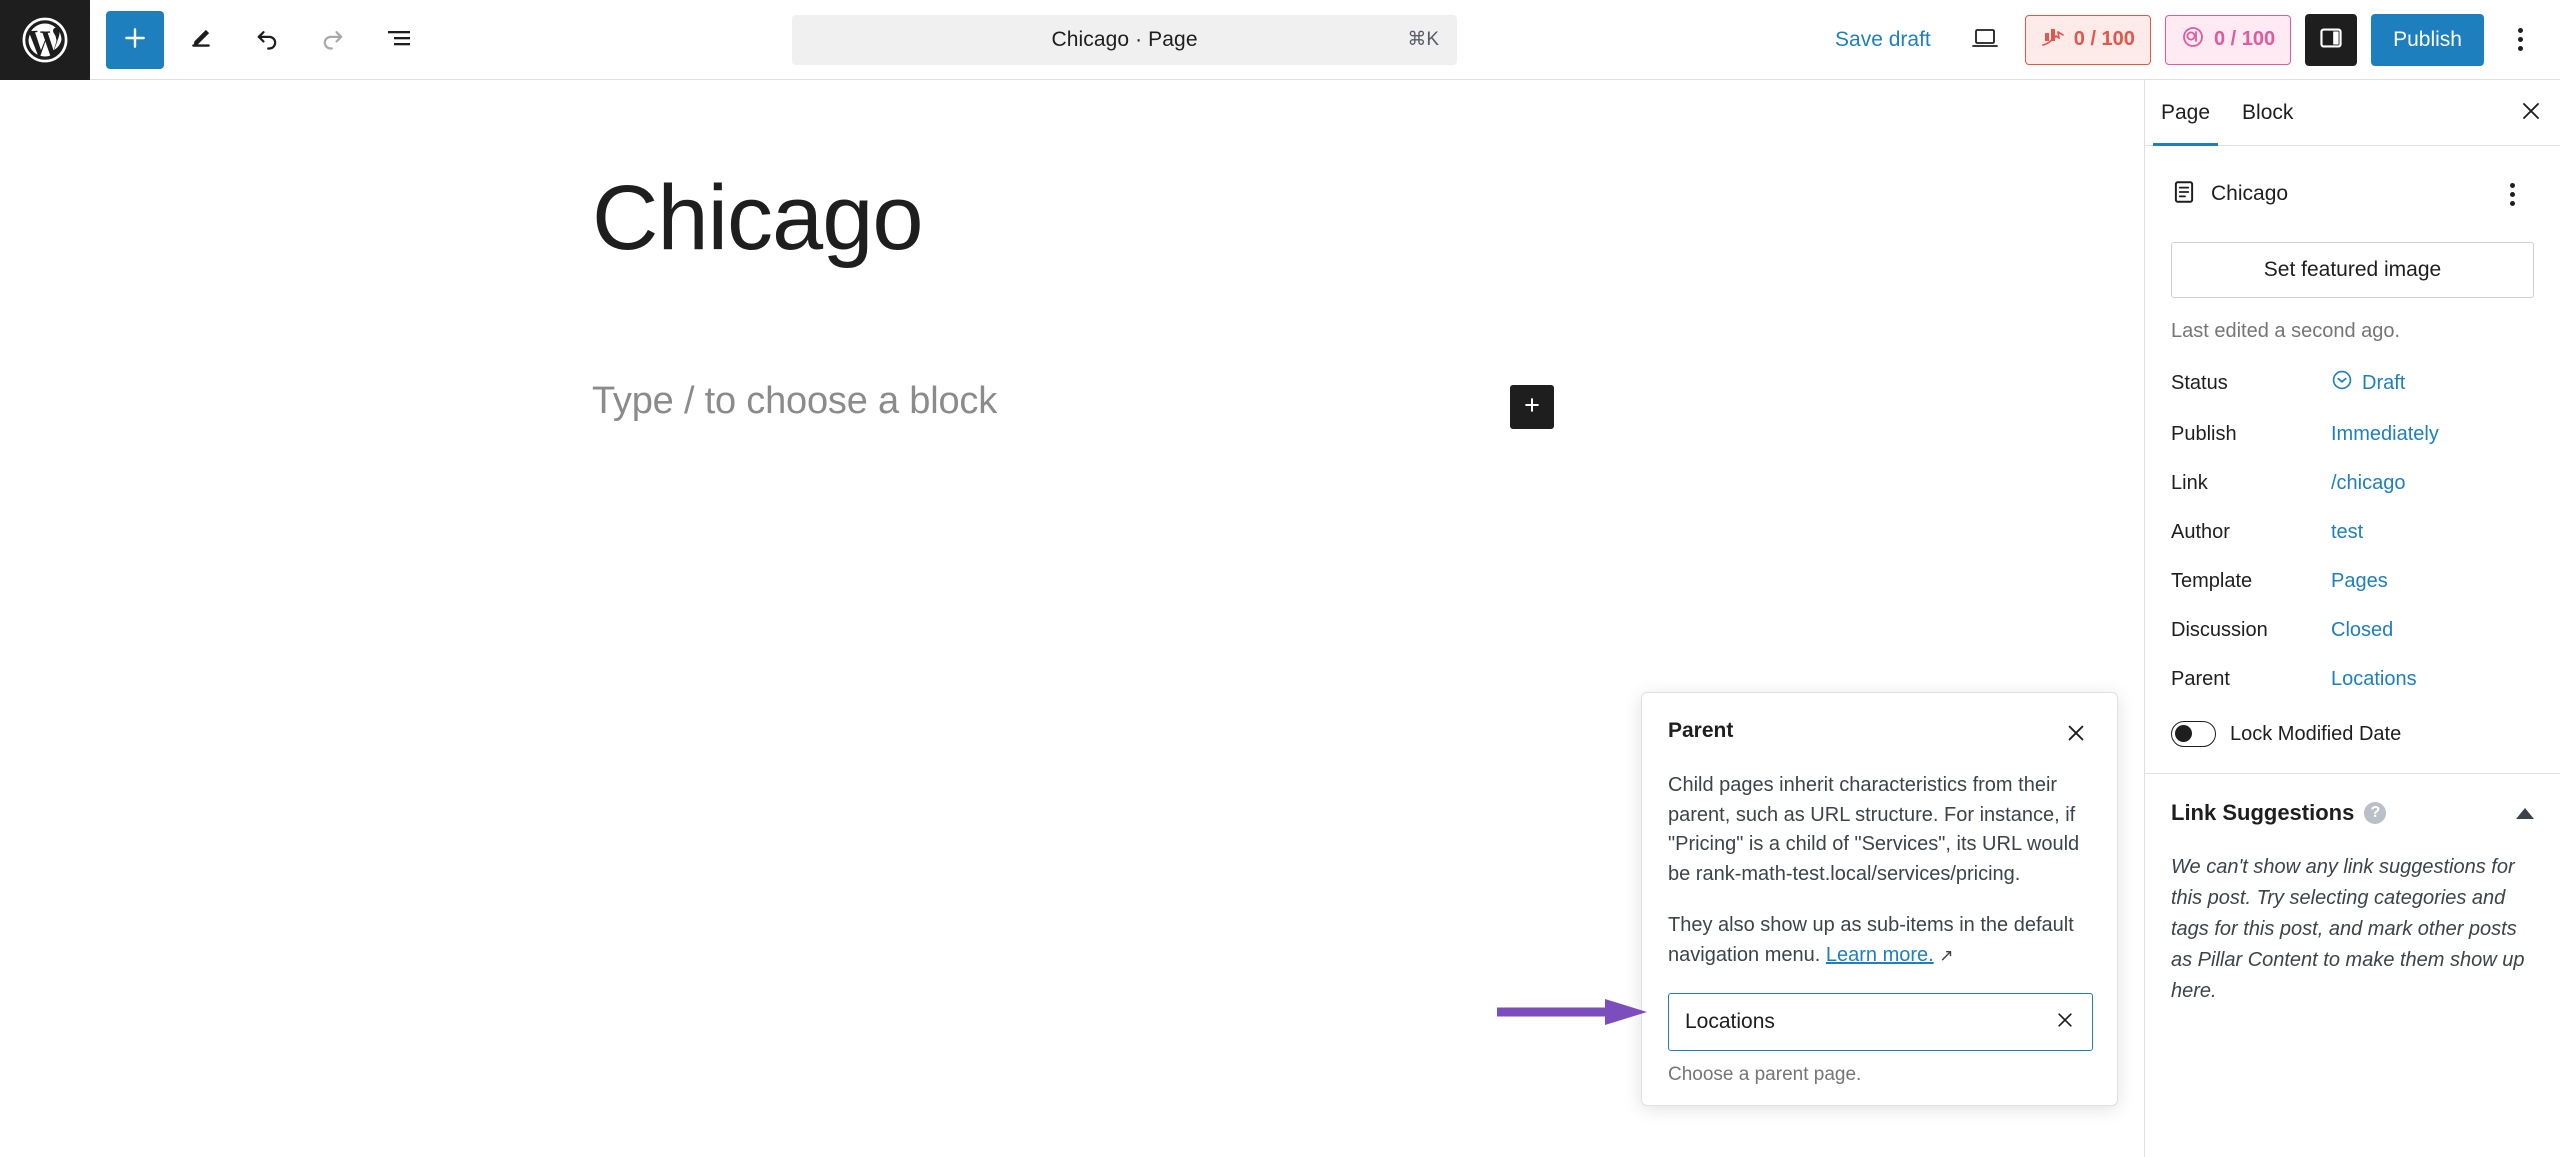 The image size is (2560, 1157). I want to click on content-ai-icon, so click(2193, 40).